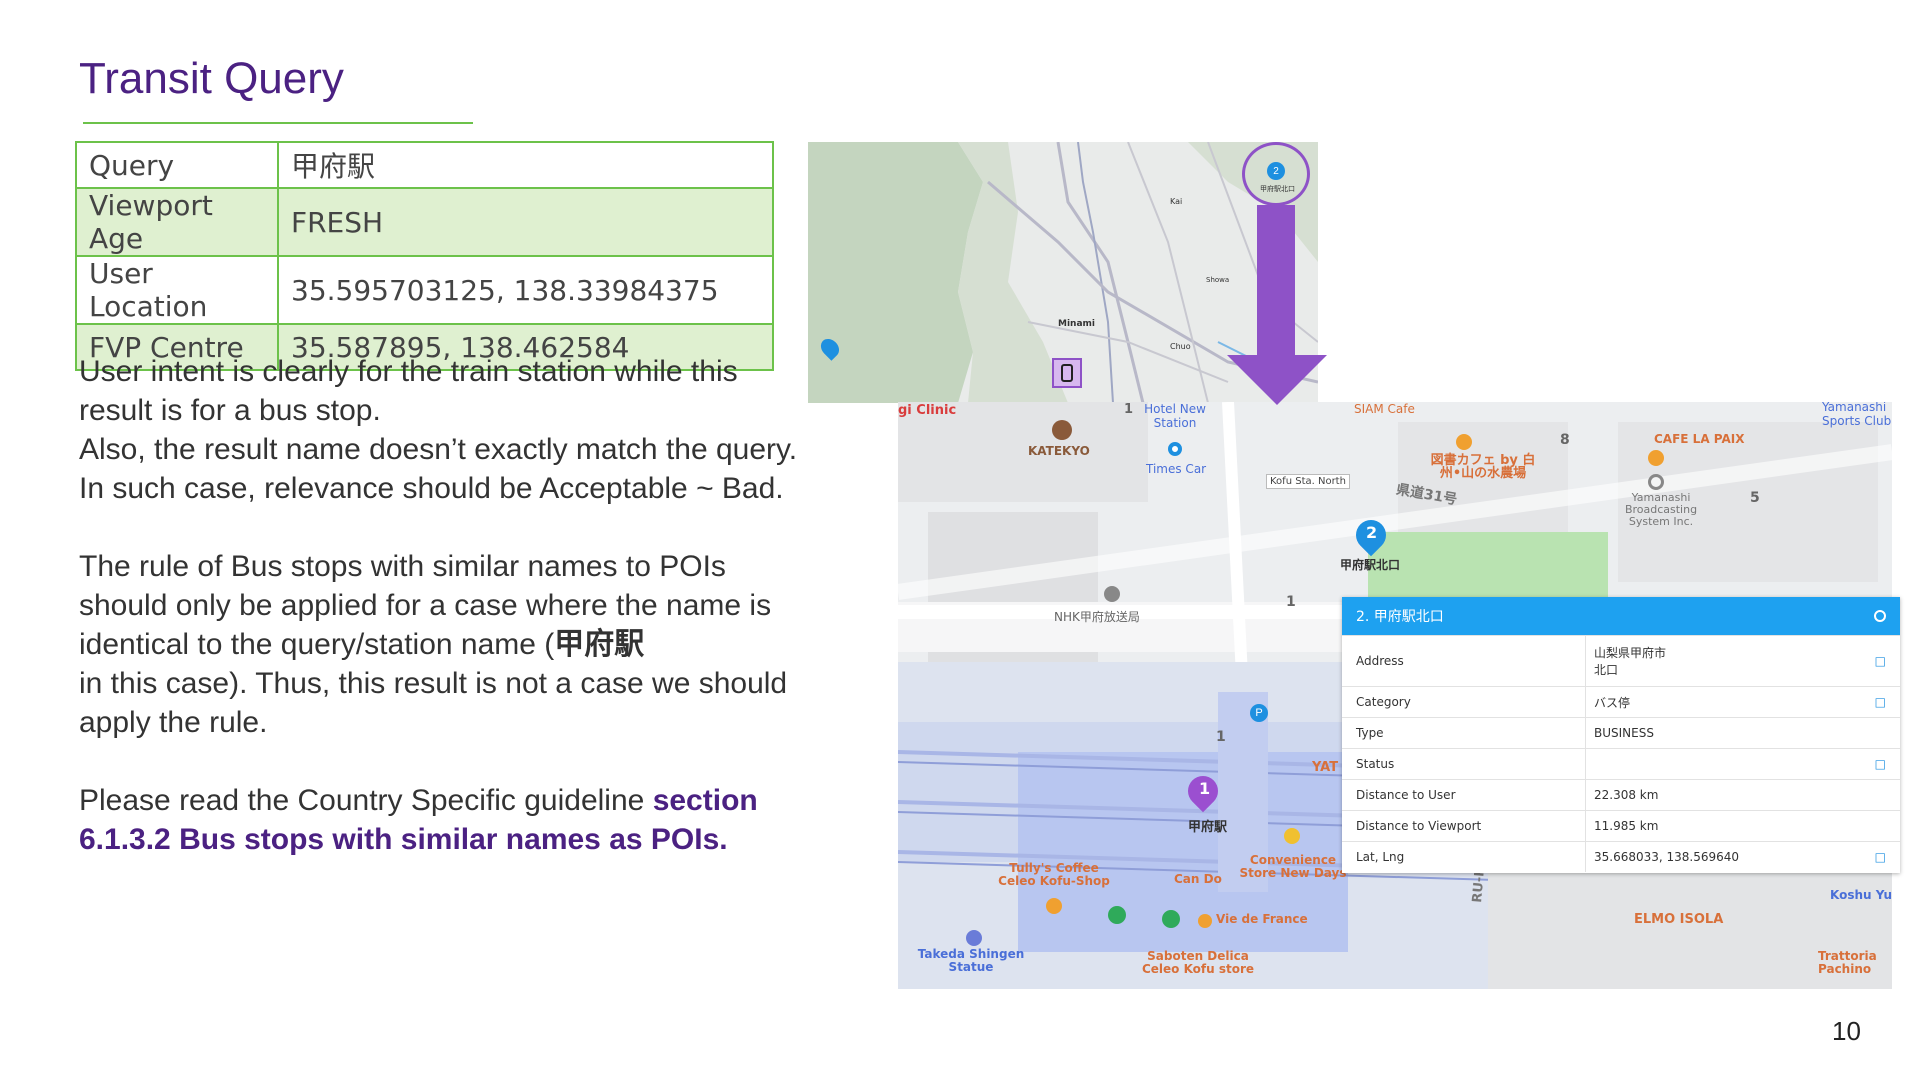 The width and height of the screenshot is (1920, 1080). I want to click on map-label: Minami, so click(1076, 324).